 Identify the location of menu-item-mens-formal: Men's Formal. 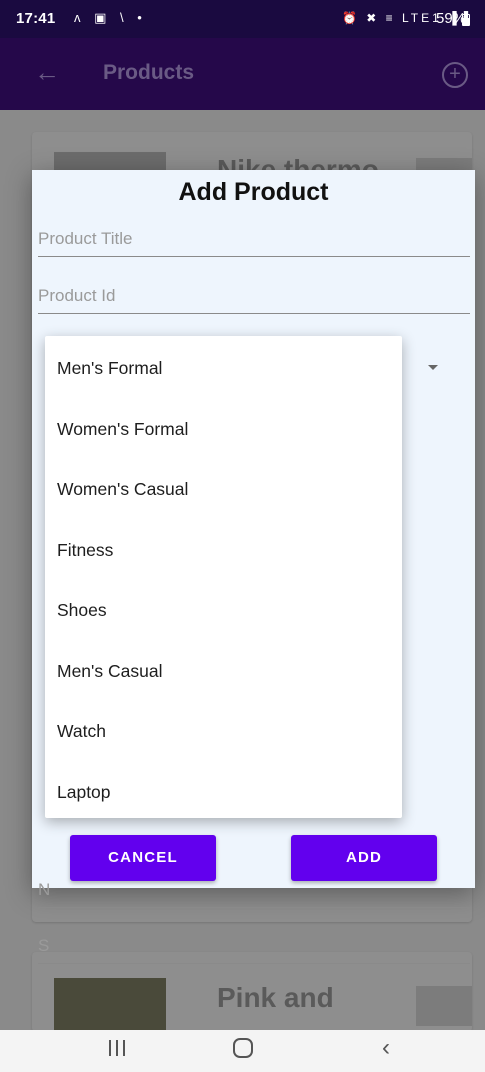
(223, 368).